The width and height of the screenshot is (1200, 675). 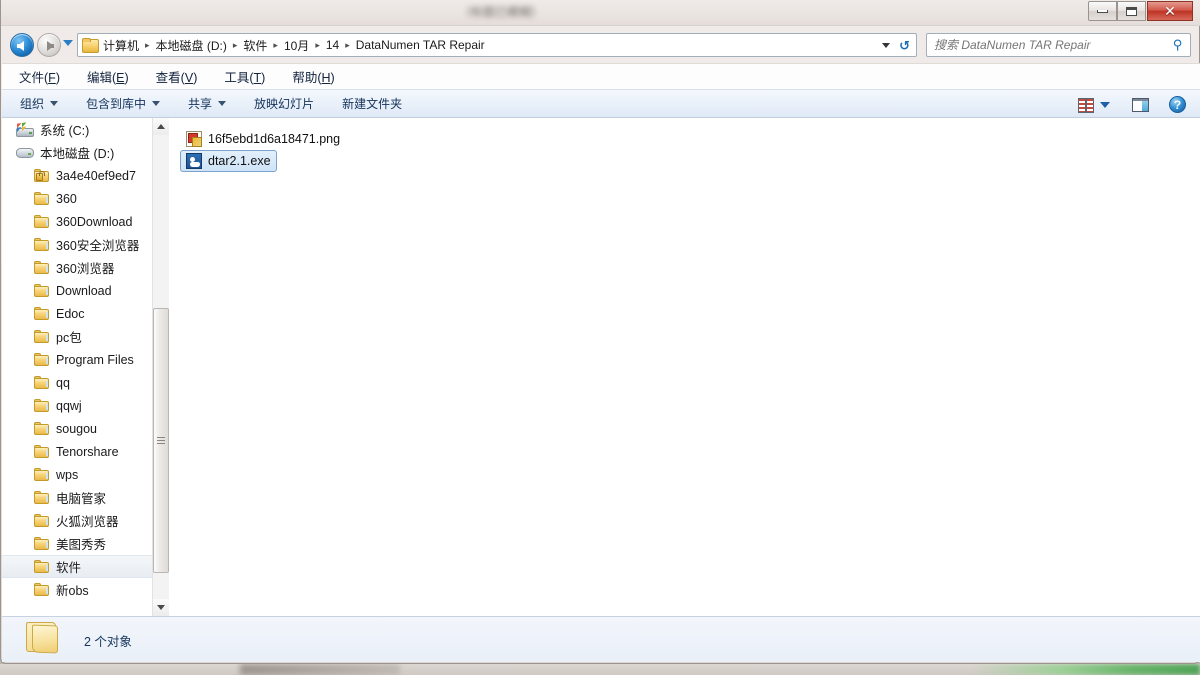 What do you see at coordinates (121, 45) in the screenshot?
I see `breadcrumb-item-0: 计算机` at bounding box center [121, 45].